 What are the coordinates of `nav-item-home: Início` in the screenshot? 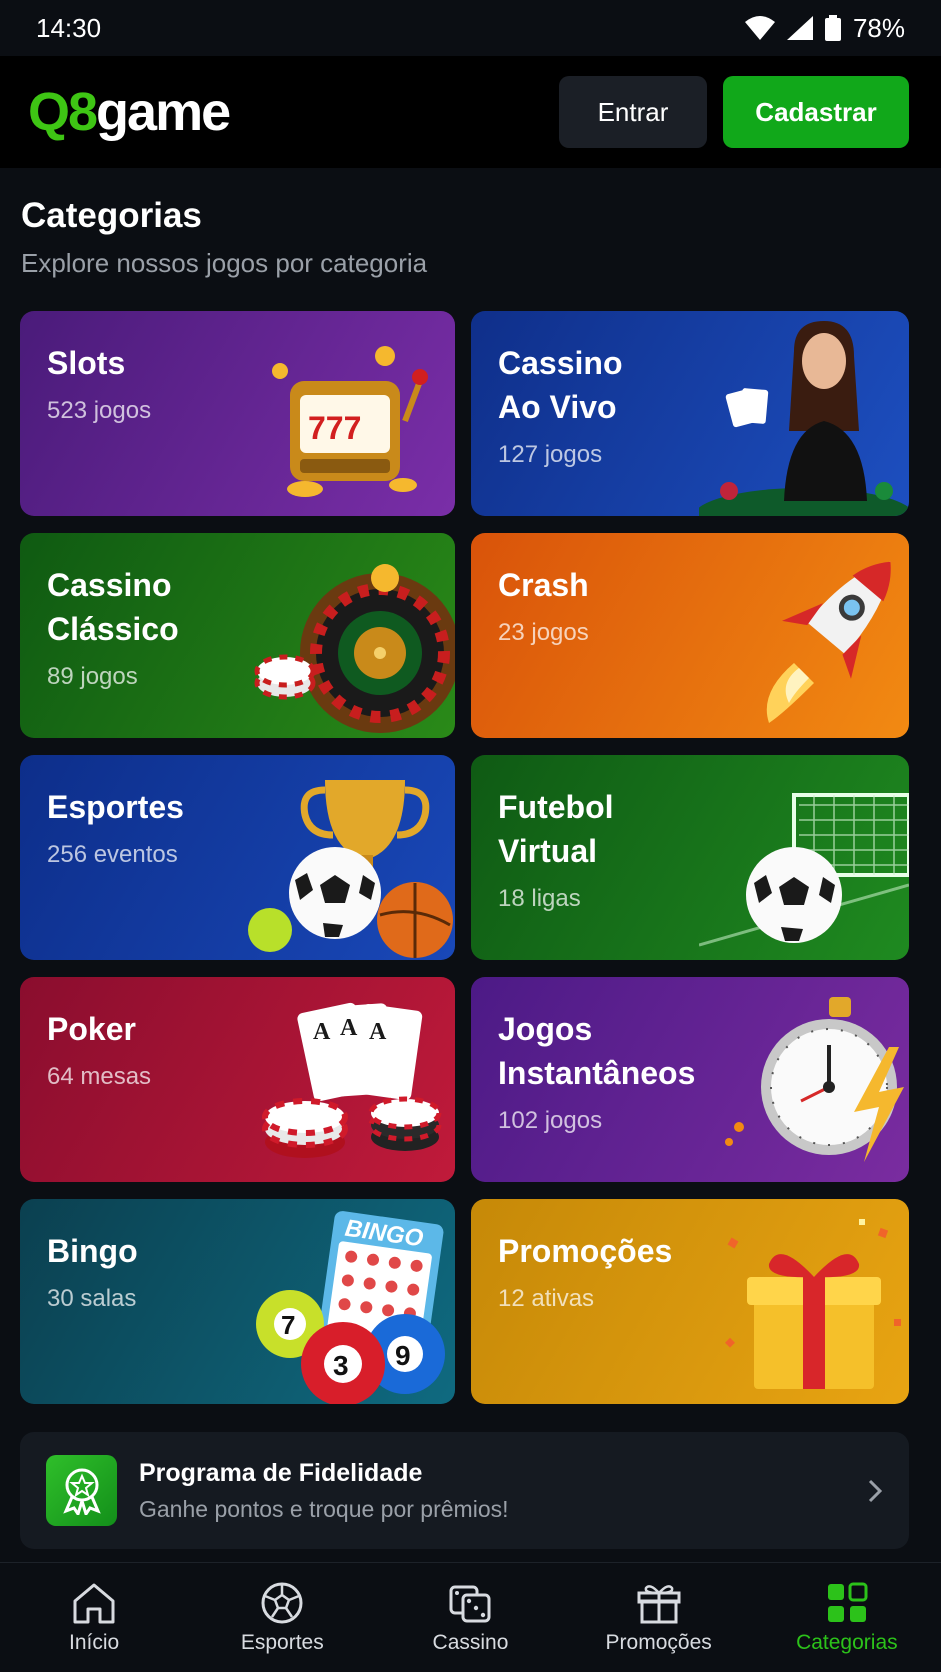 It's located at (94, 1618).